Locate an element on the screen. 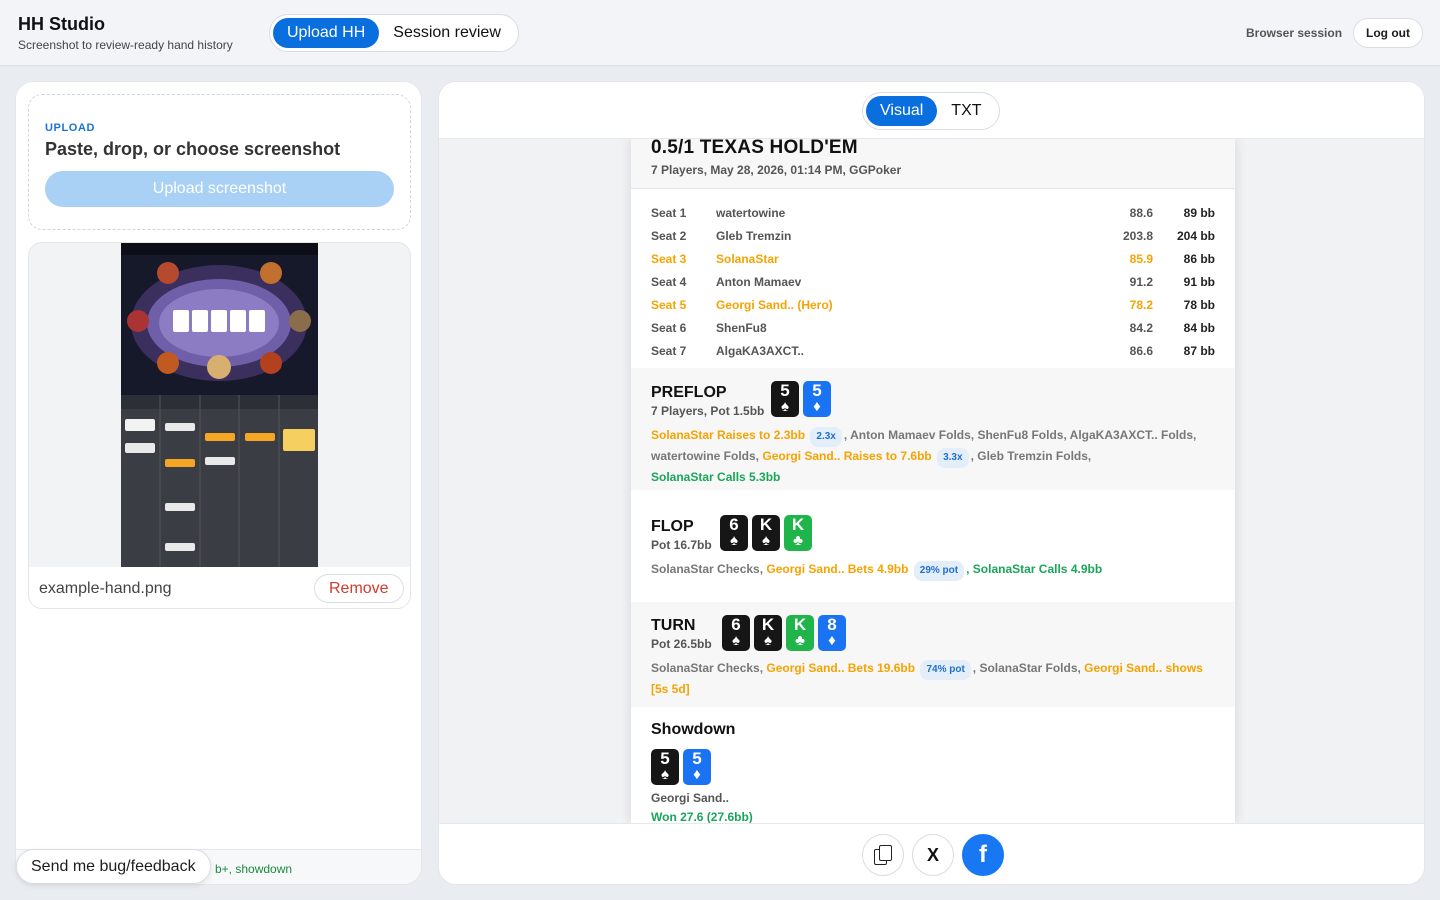 This screenshot has width=1440, height=900. showdown-result: Won 27.6 (27.6bb) is located at coordinates (702, 816).